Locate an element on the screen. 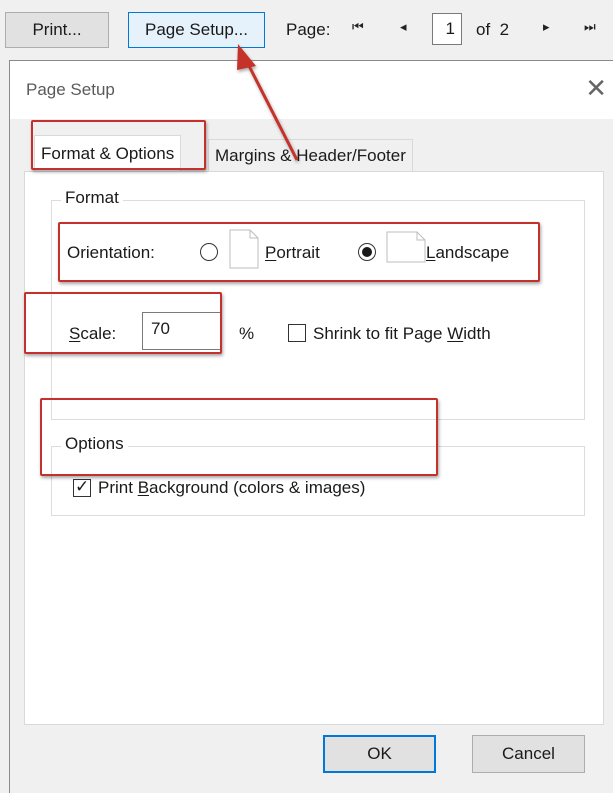  next-page-icon: ▸ is located at coordinates (546, 27).